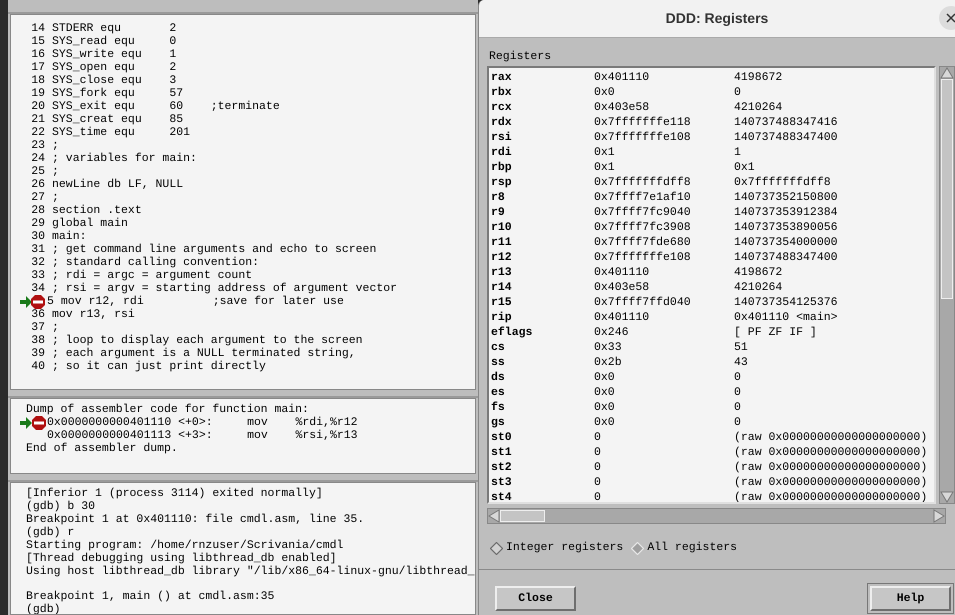  What do you see at coordinates (711, 77) in the screenshot?
I see `register-row: rax 0x401110 4198672` at bounding box center [711, 77].